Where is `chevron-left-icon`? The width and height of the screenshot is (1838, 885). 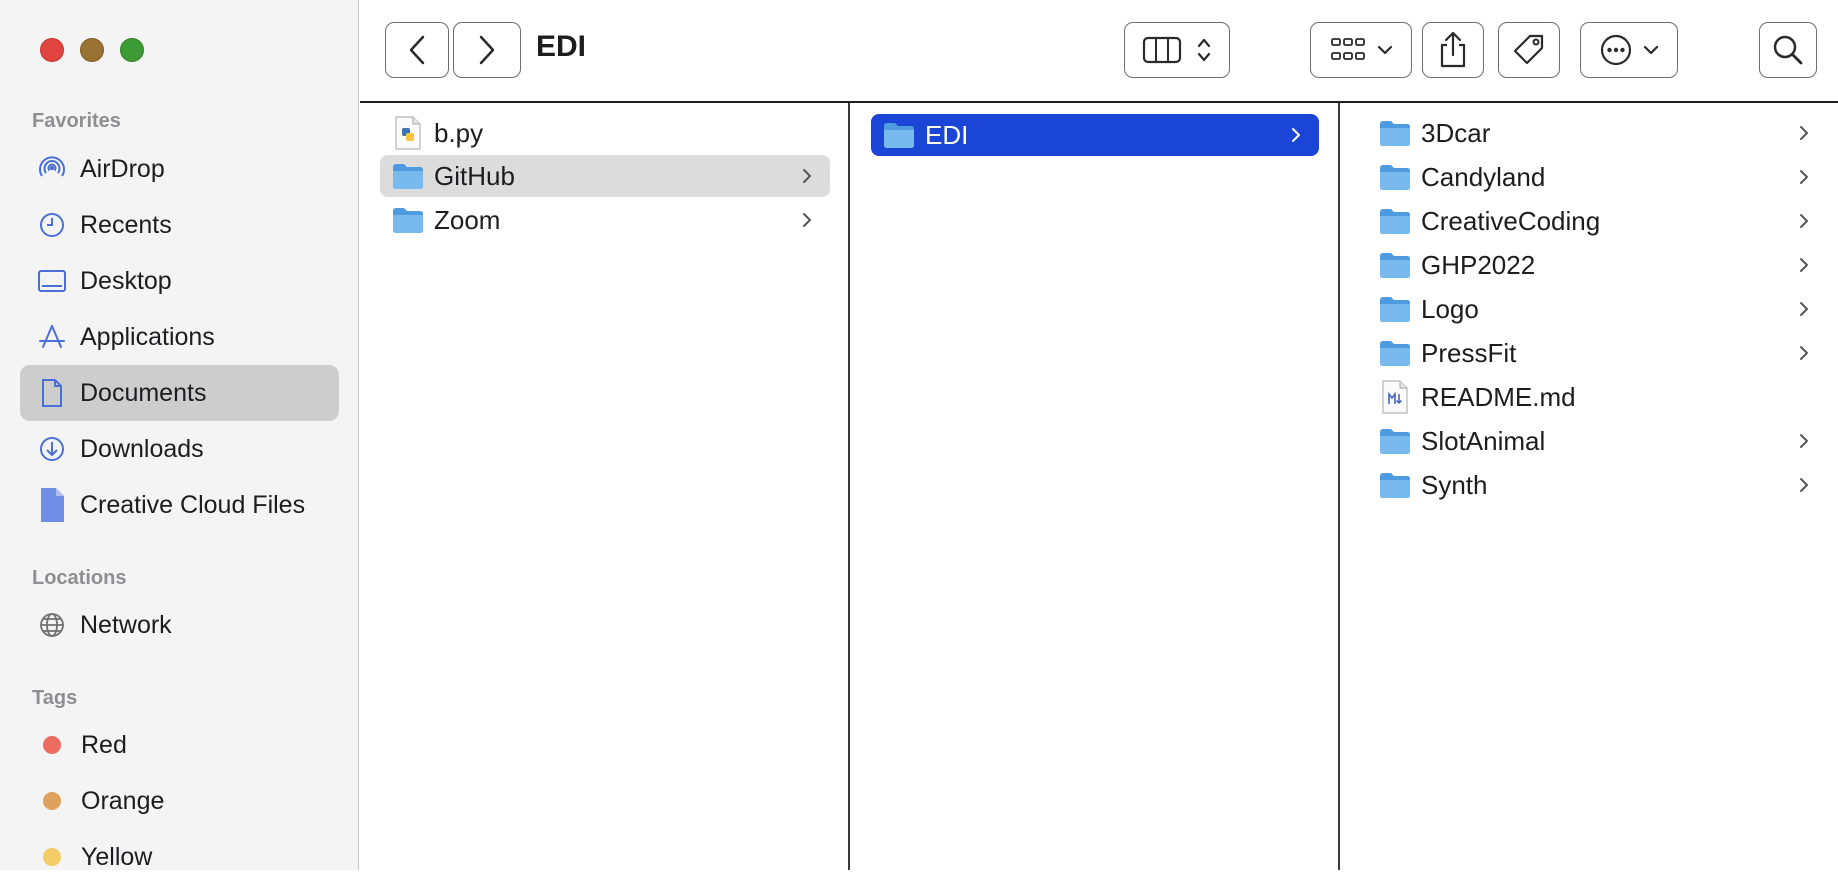
chevron-left-icon is located at coordinates (417, 50).